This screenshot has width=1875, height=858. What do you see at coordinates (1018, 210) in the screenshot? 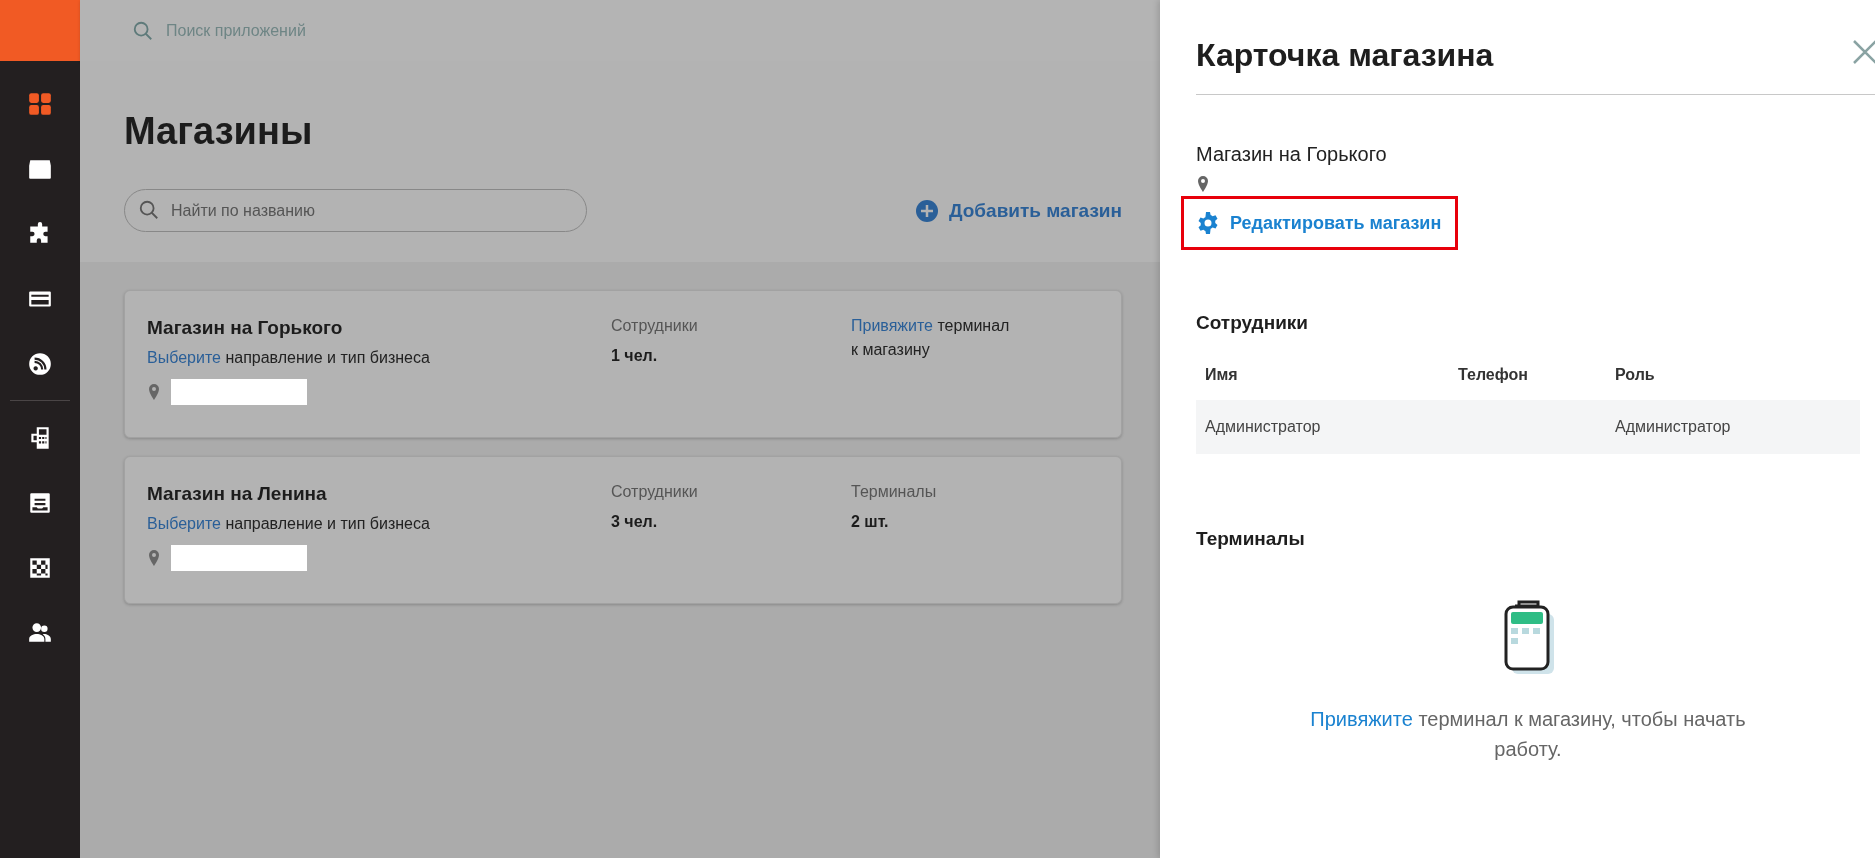
I see `add-store-button: Добавить магазин` at bounding box center [1018, 210].